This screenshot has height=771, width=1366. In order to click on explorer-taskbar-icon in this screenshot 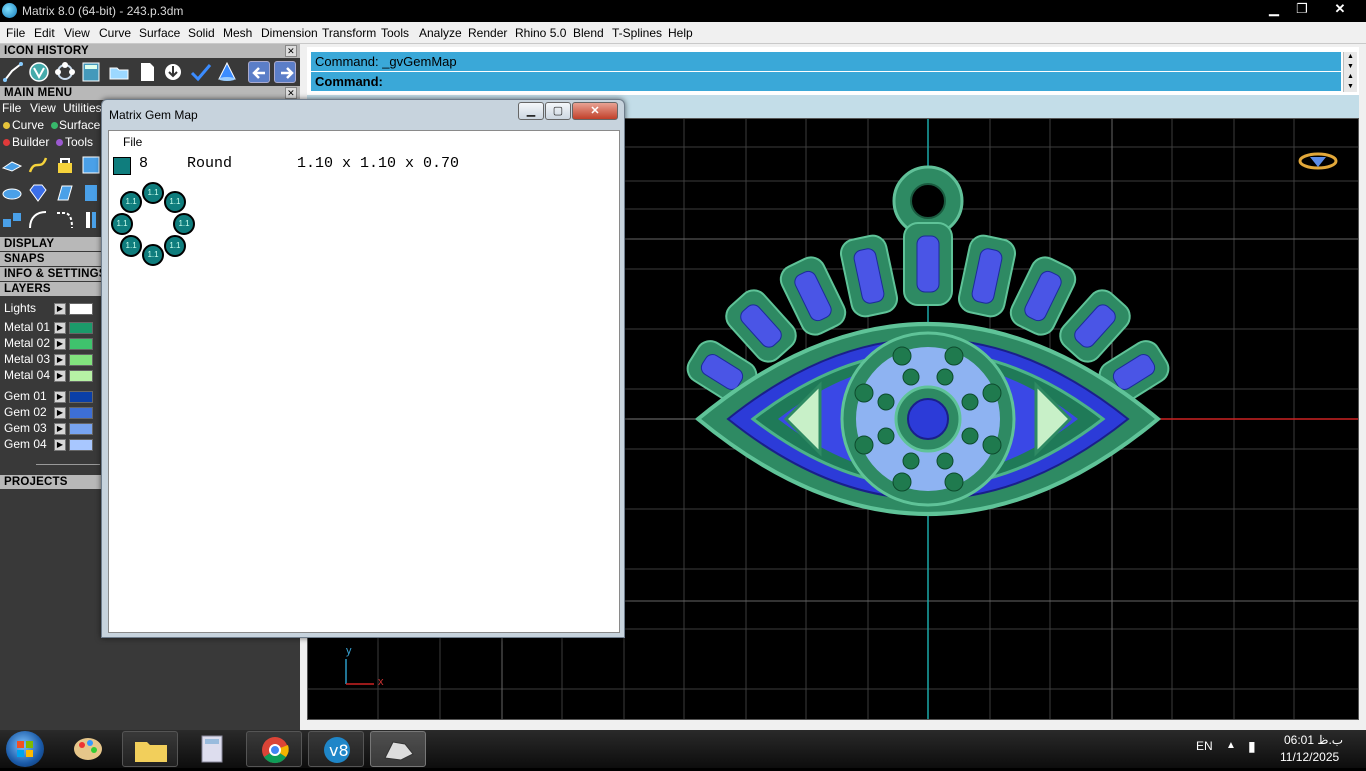, I will do `click(150, 749)`.